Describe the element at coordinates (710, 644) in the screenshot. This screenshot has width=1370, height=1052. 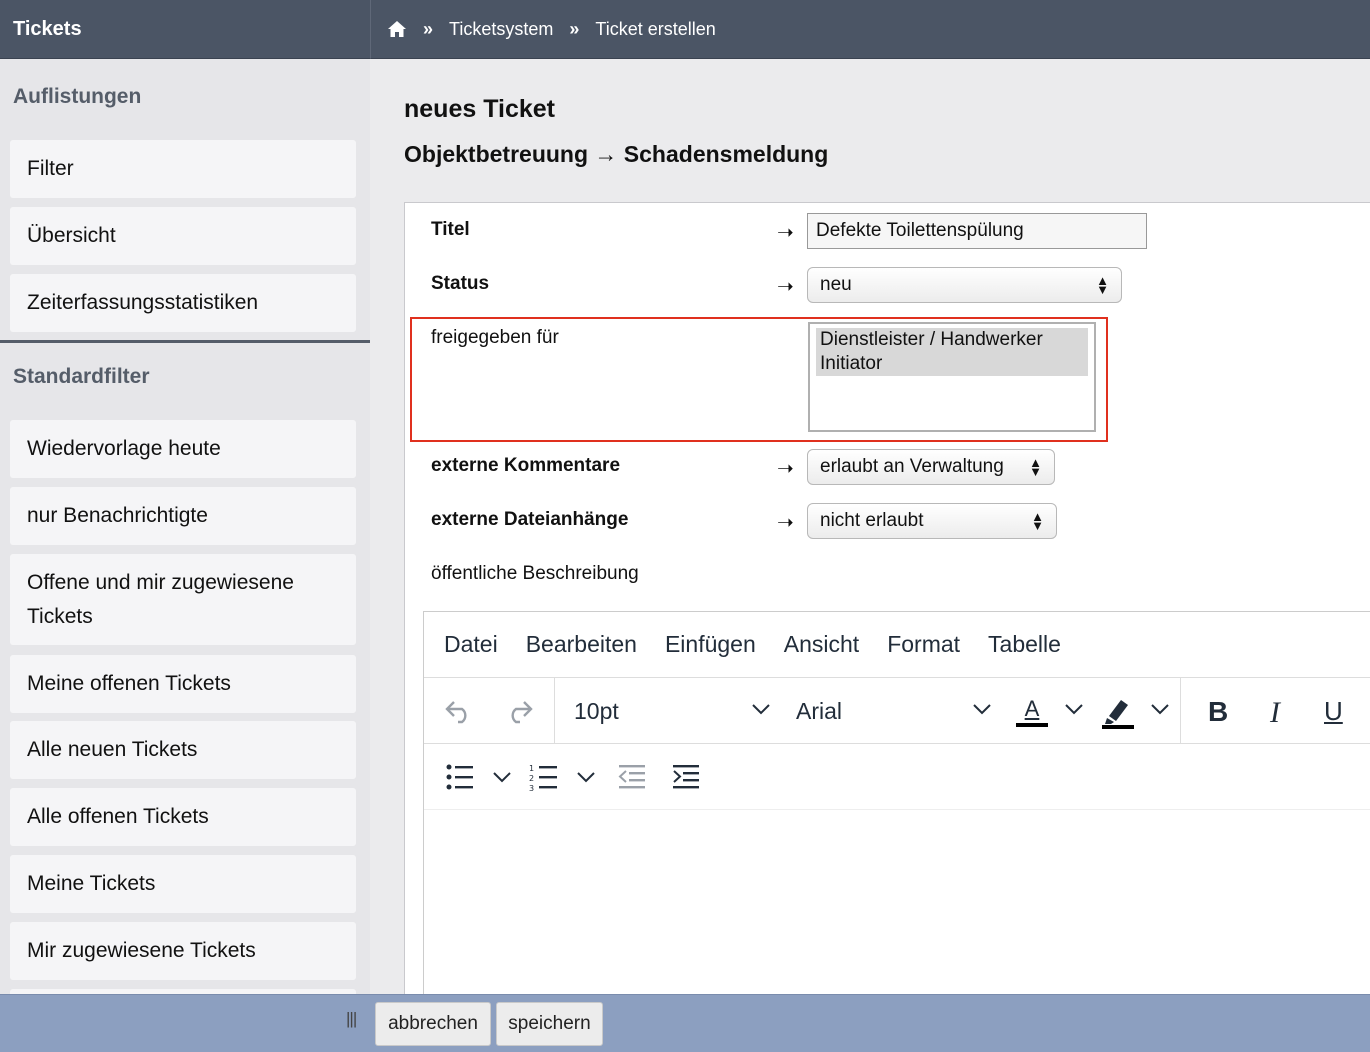
I see `menu-einfuegen: Einfügen` at that location.